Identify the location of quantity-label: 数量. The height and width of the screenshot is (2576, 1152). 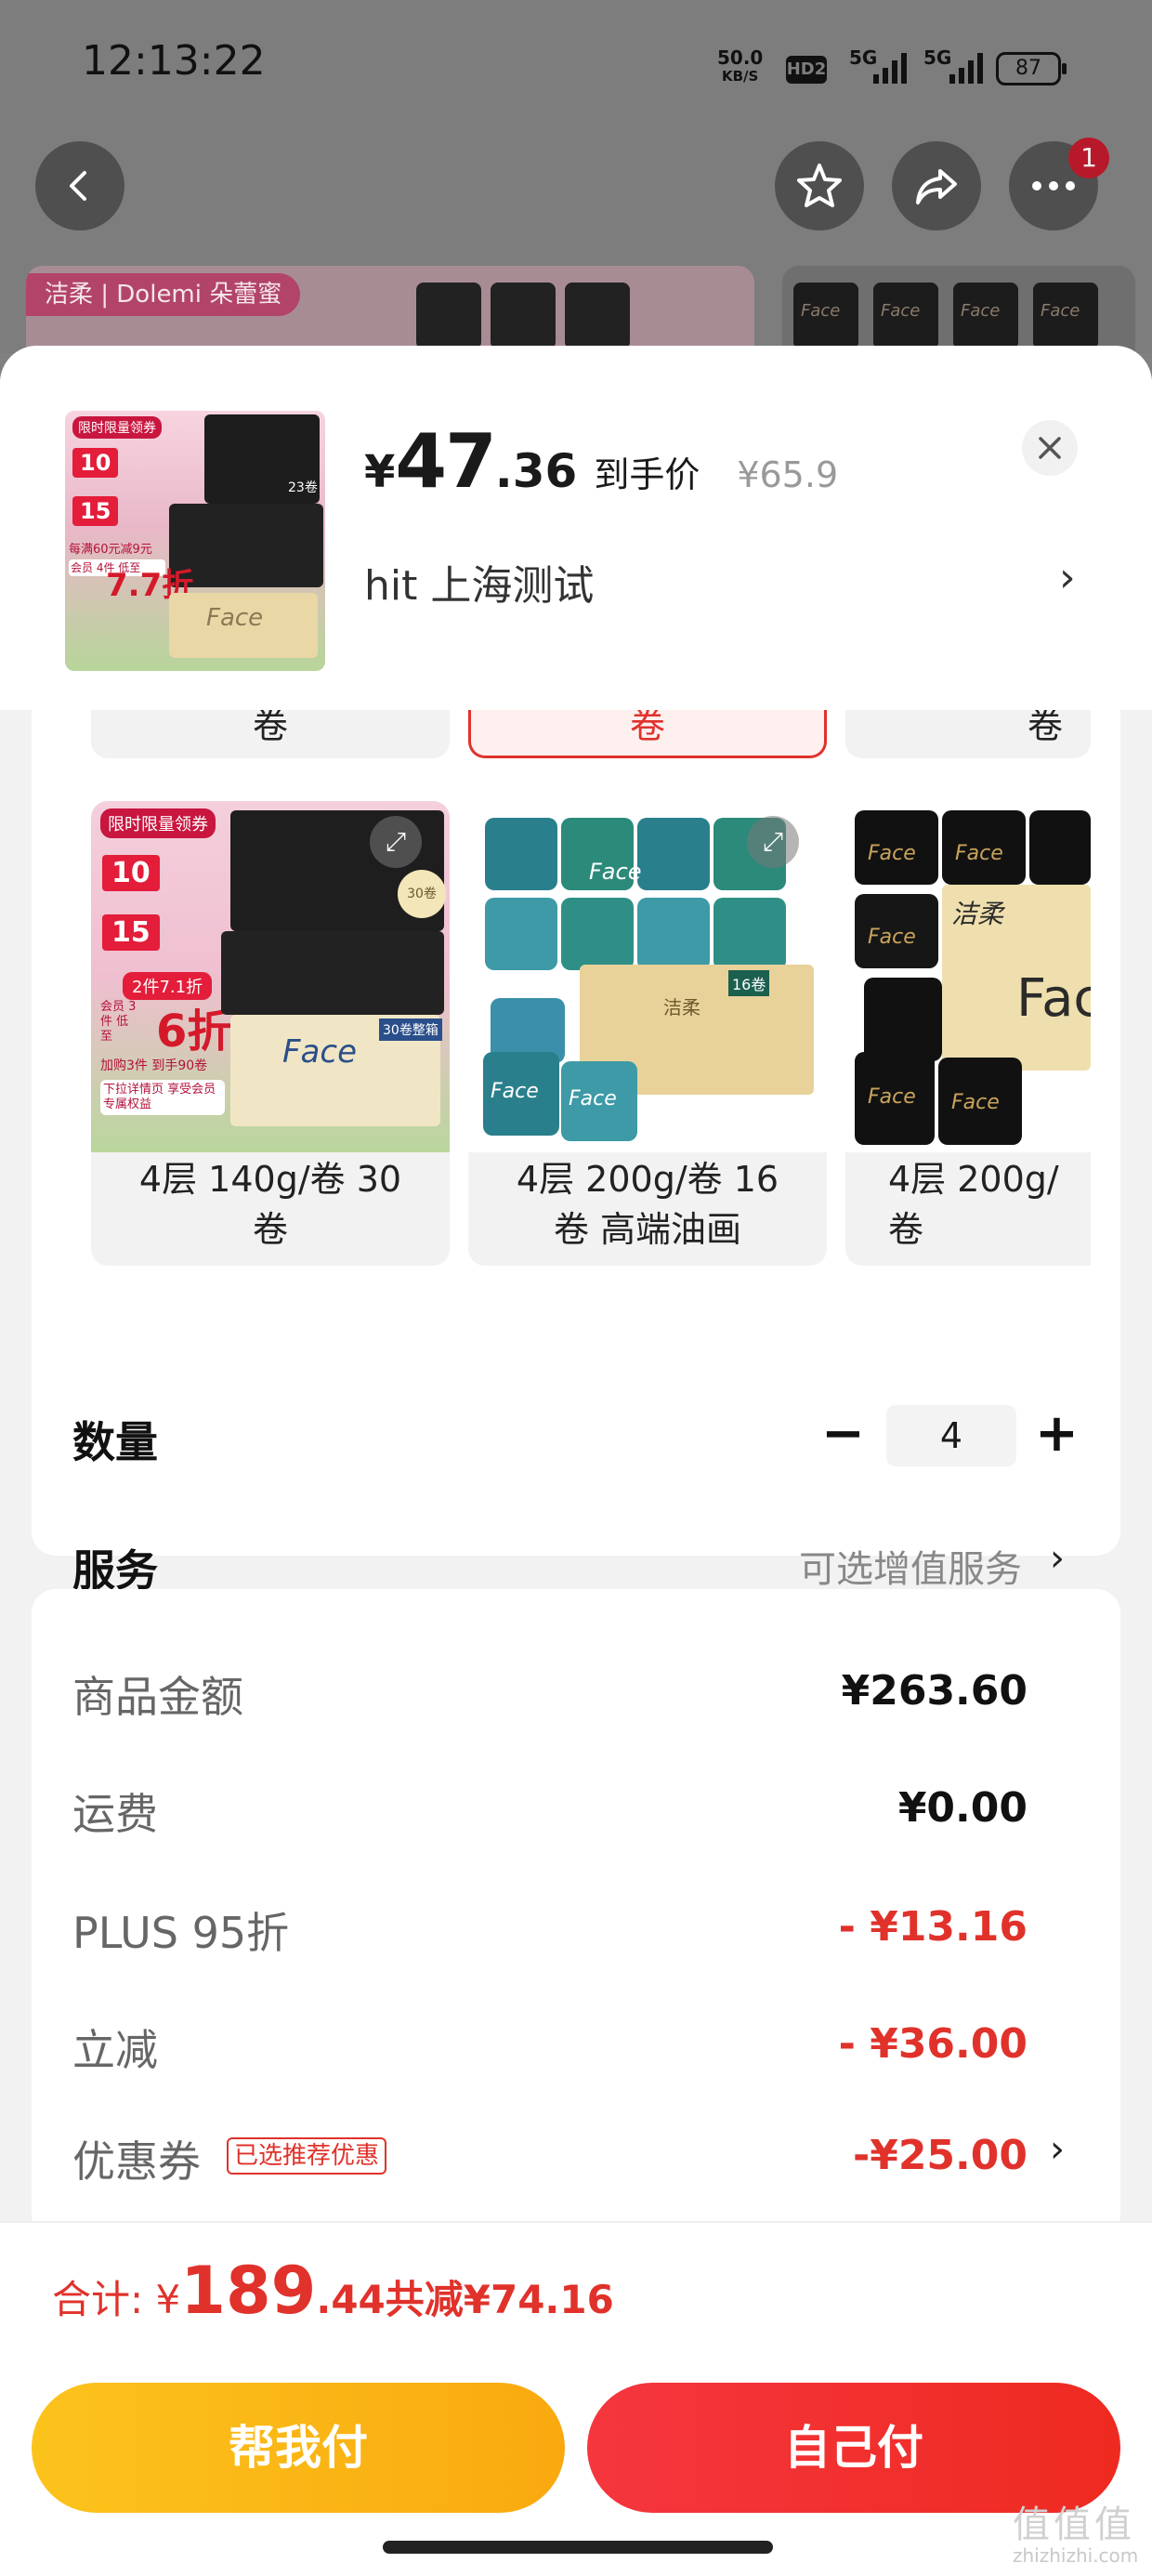
(115, 1442).